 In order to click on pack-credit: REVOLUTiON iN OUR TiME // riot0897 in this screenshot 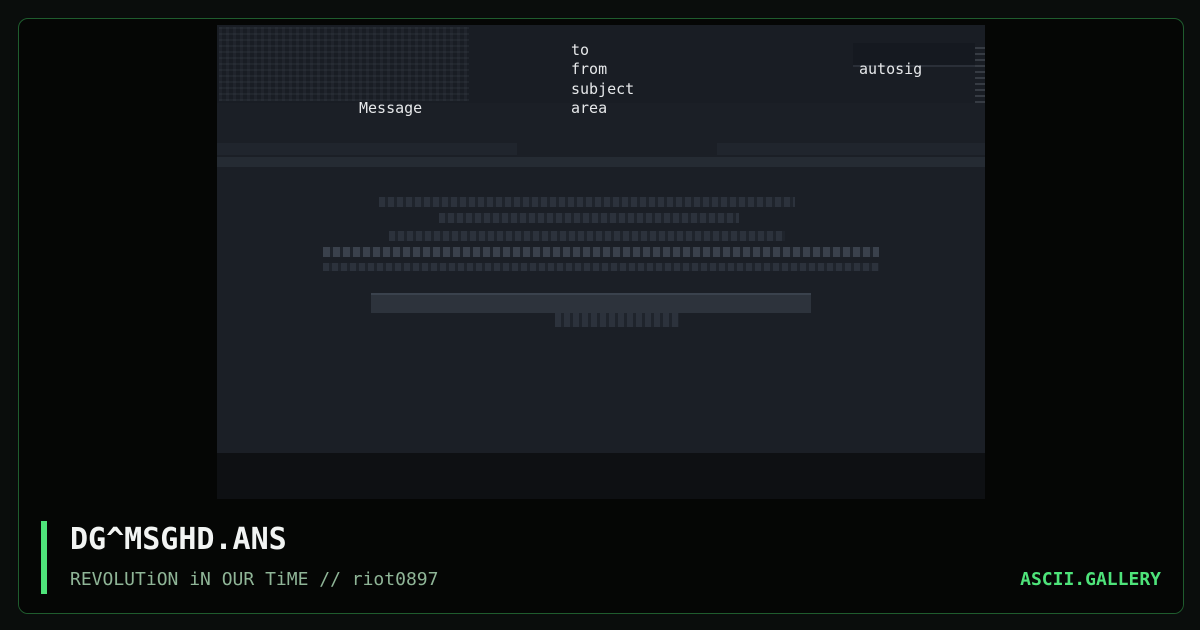, I will do `click(254, 579)`.